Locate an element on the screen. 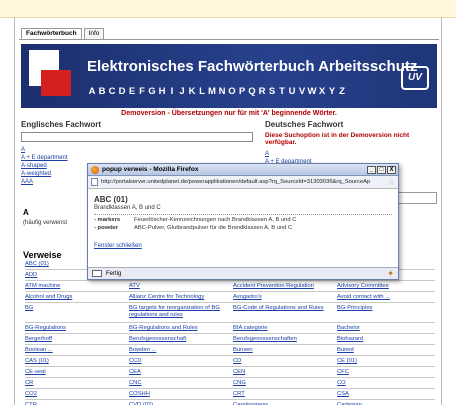 The image size is (456, 405). alphabet-letter-t: T is located at coordinates (282, 91).